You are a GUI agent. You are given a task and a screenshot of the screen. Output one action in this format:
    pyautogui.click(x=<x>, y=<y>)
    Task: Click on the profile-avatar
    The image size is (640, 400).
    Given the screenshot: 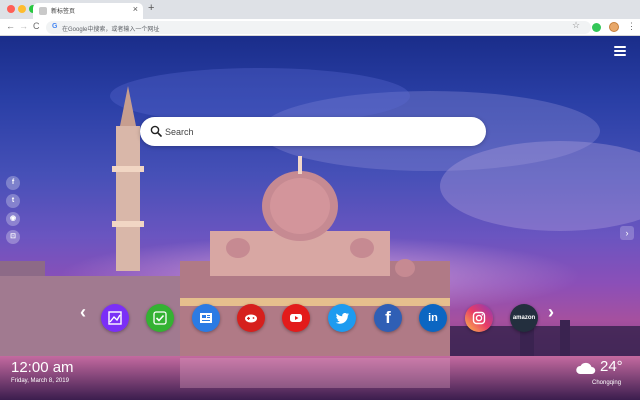 What is the action you would take?
    pyautogui.click(x=614, y=27)
    